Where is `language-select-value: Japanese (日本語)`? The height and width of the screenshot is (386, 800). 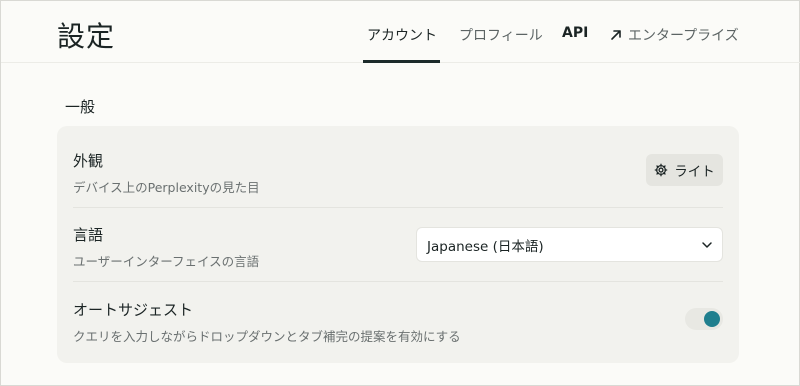
language-select-value: Japanese (日本語) is located at coordinates (485, 246).